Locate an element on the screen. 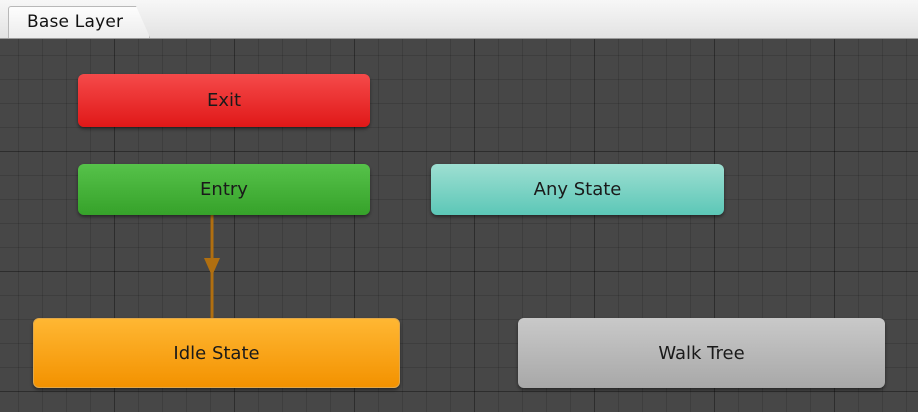 Image resolution: width=918 pixels, height=412 pixels. state-walk-tree-label: Walk Tree is located at coordinates (701, 353).